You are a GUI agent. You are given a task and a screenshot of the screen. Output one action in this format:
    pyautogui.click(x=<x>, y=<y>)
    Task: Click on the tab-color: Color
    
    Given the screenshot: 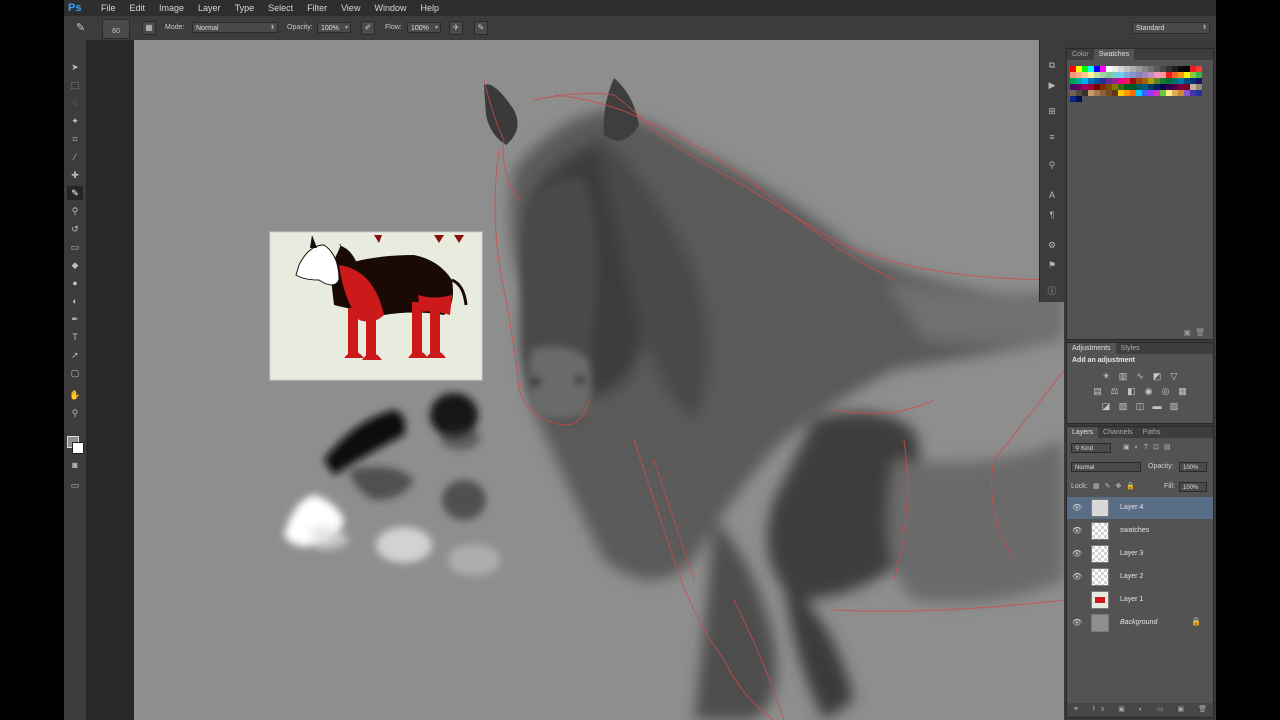 What is the action you would take?
    pyautogui.click(x=1080, y=54)
    